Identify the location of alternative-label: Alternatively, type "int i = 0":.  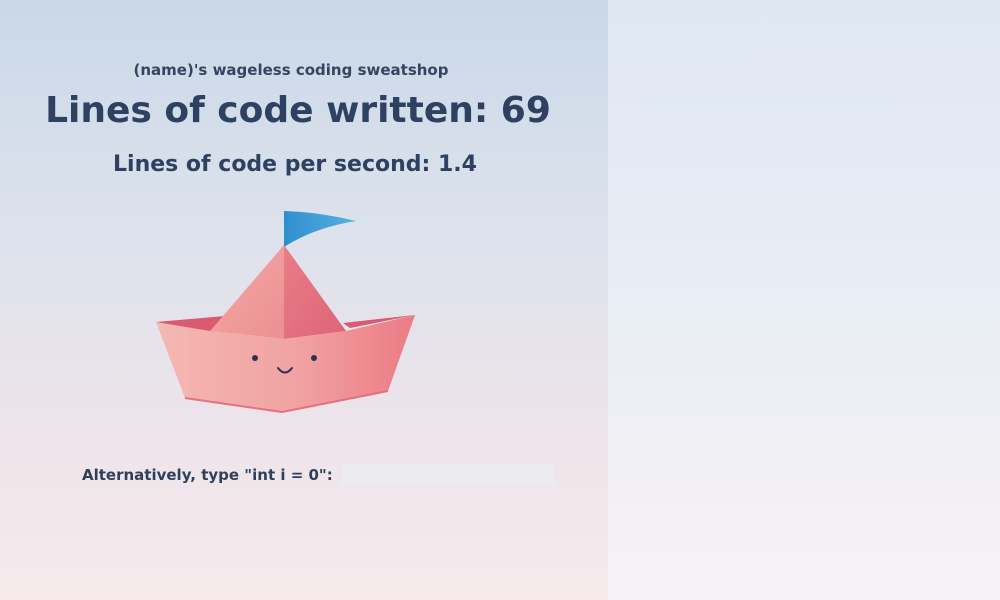
(207, 475).